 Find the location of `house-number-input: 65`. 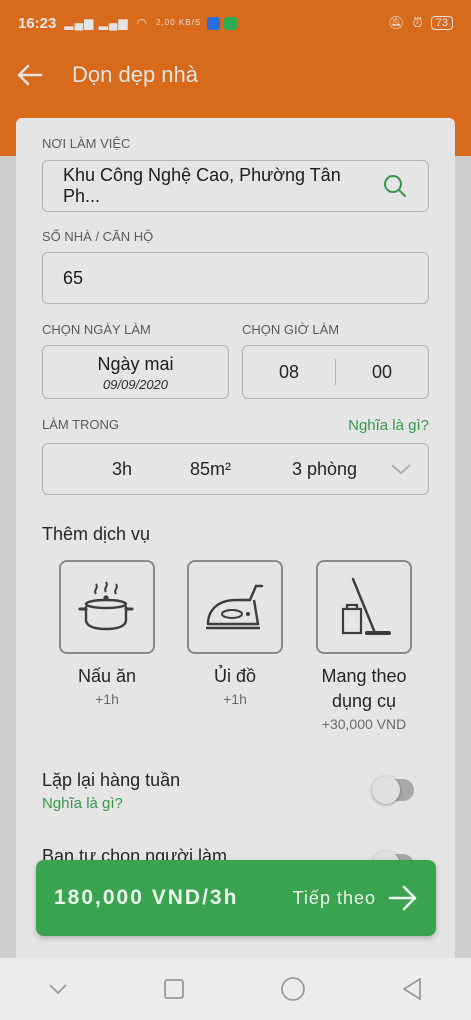

house-number-input: 65 is located at coordinates (235, 278).